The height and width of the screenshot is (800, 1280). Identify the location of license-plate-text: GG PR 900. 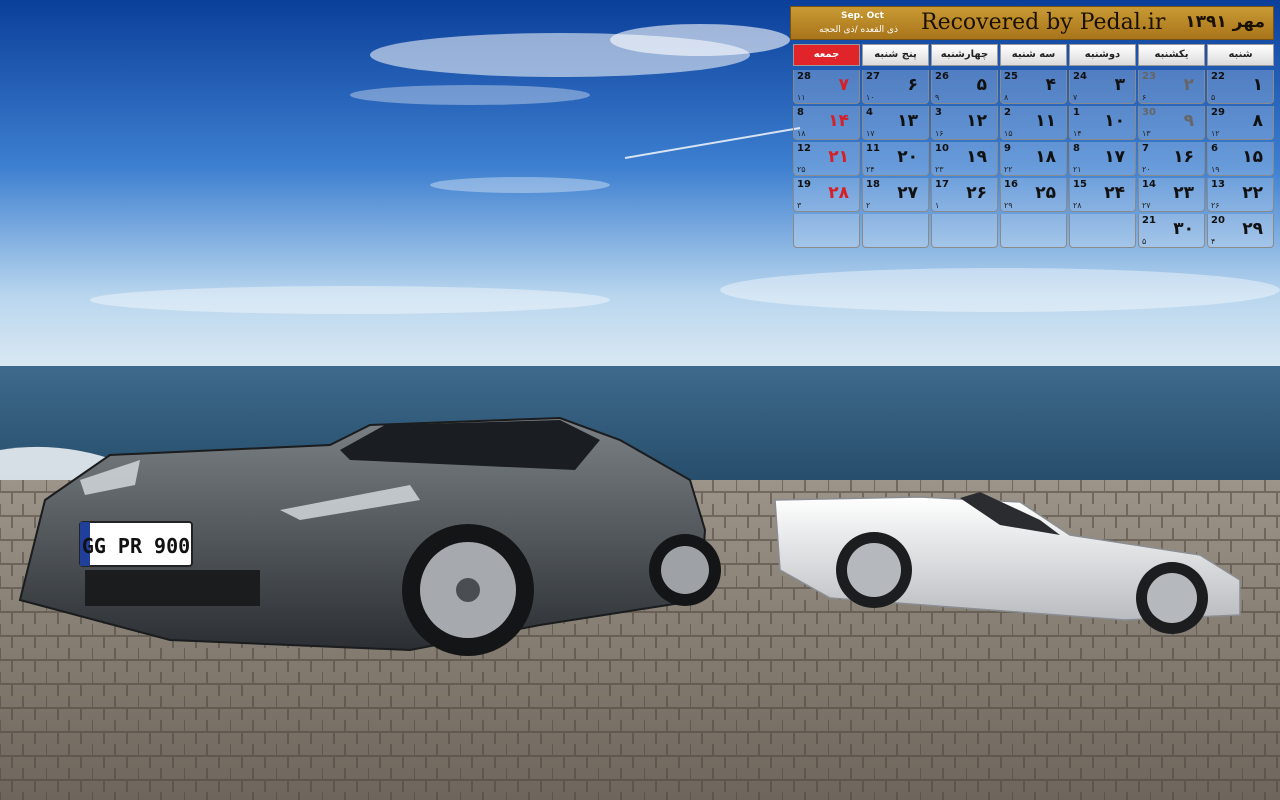
(136, 546).